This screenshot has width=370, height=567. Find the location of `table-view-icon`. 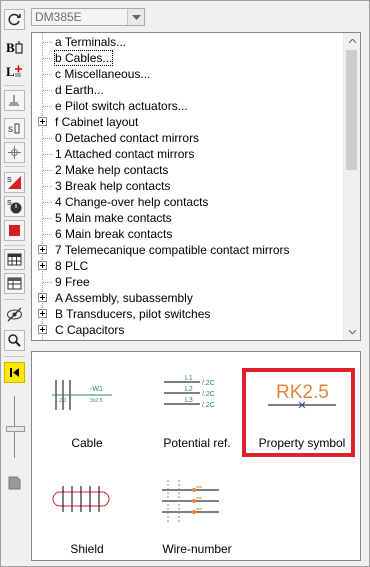

table-view-icon is located at coordinates (14, 283).